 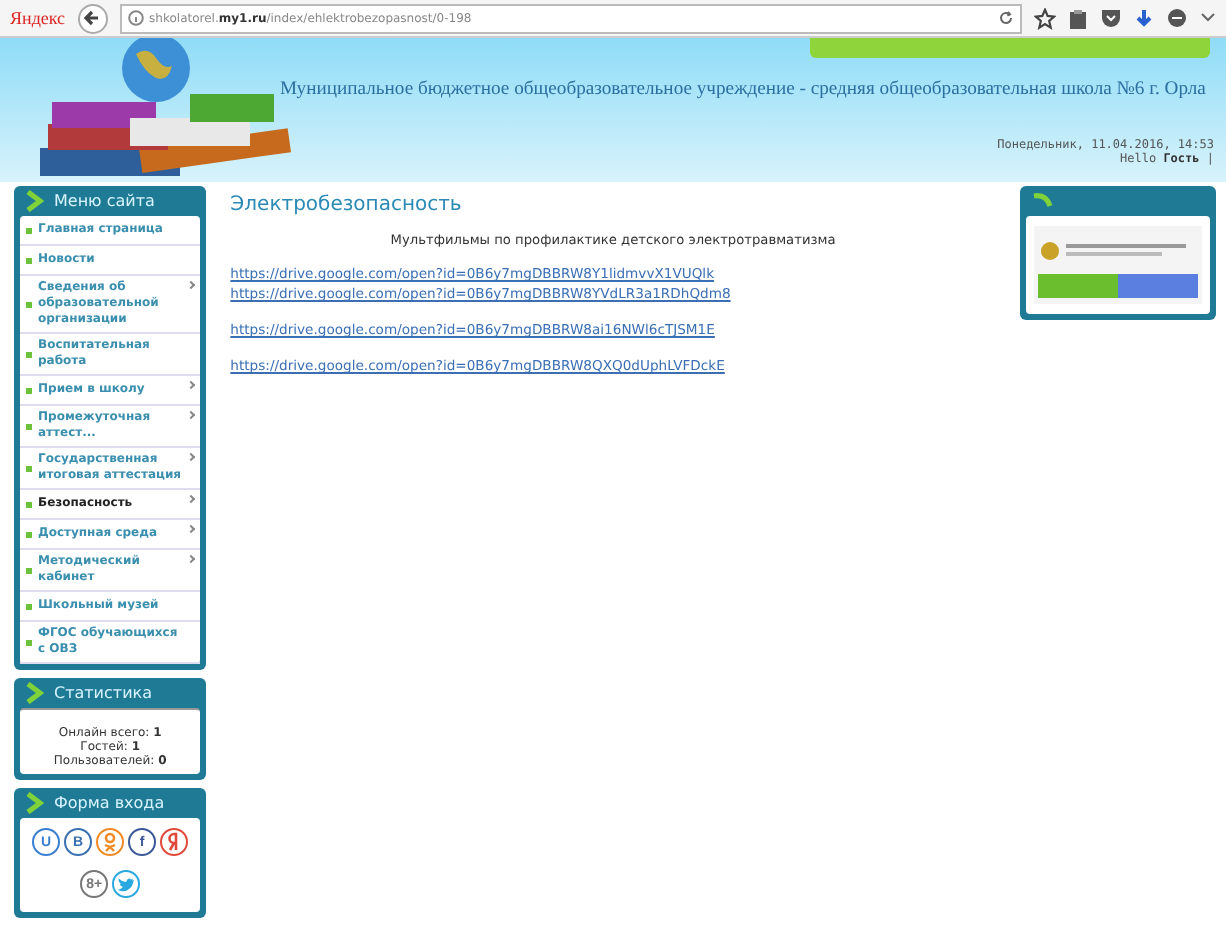 What do you see at coordinates (110, 842) in the screenshot?
I see `person-icon` at bounding box center [110, 842].